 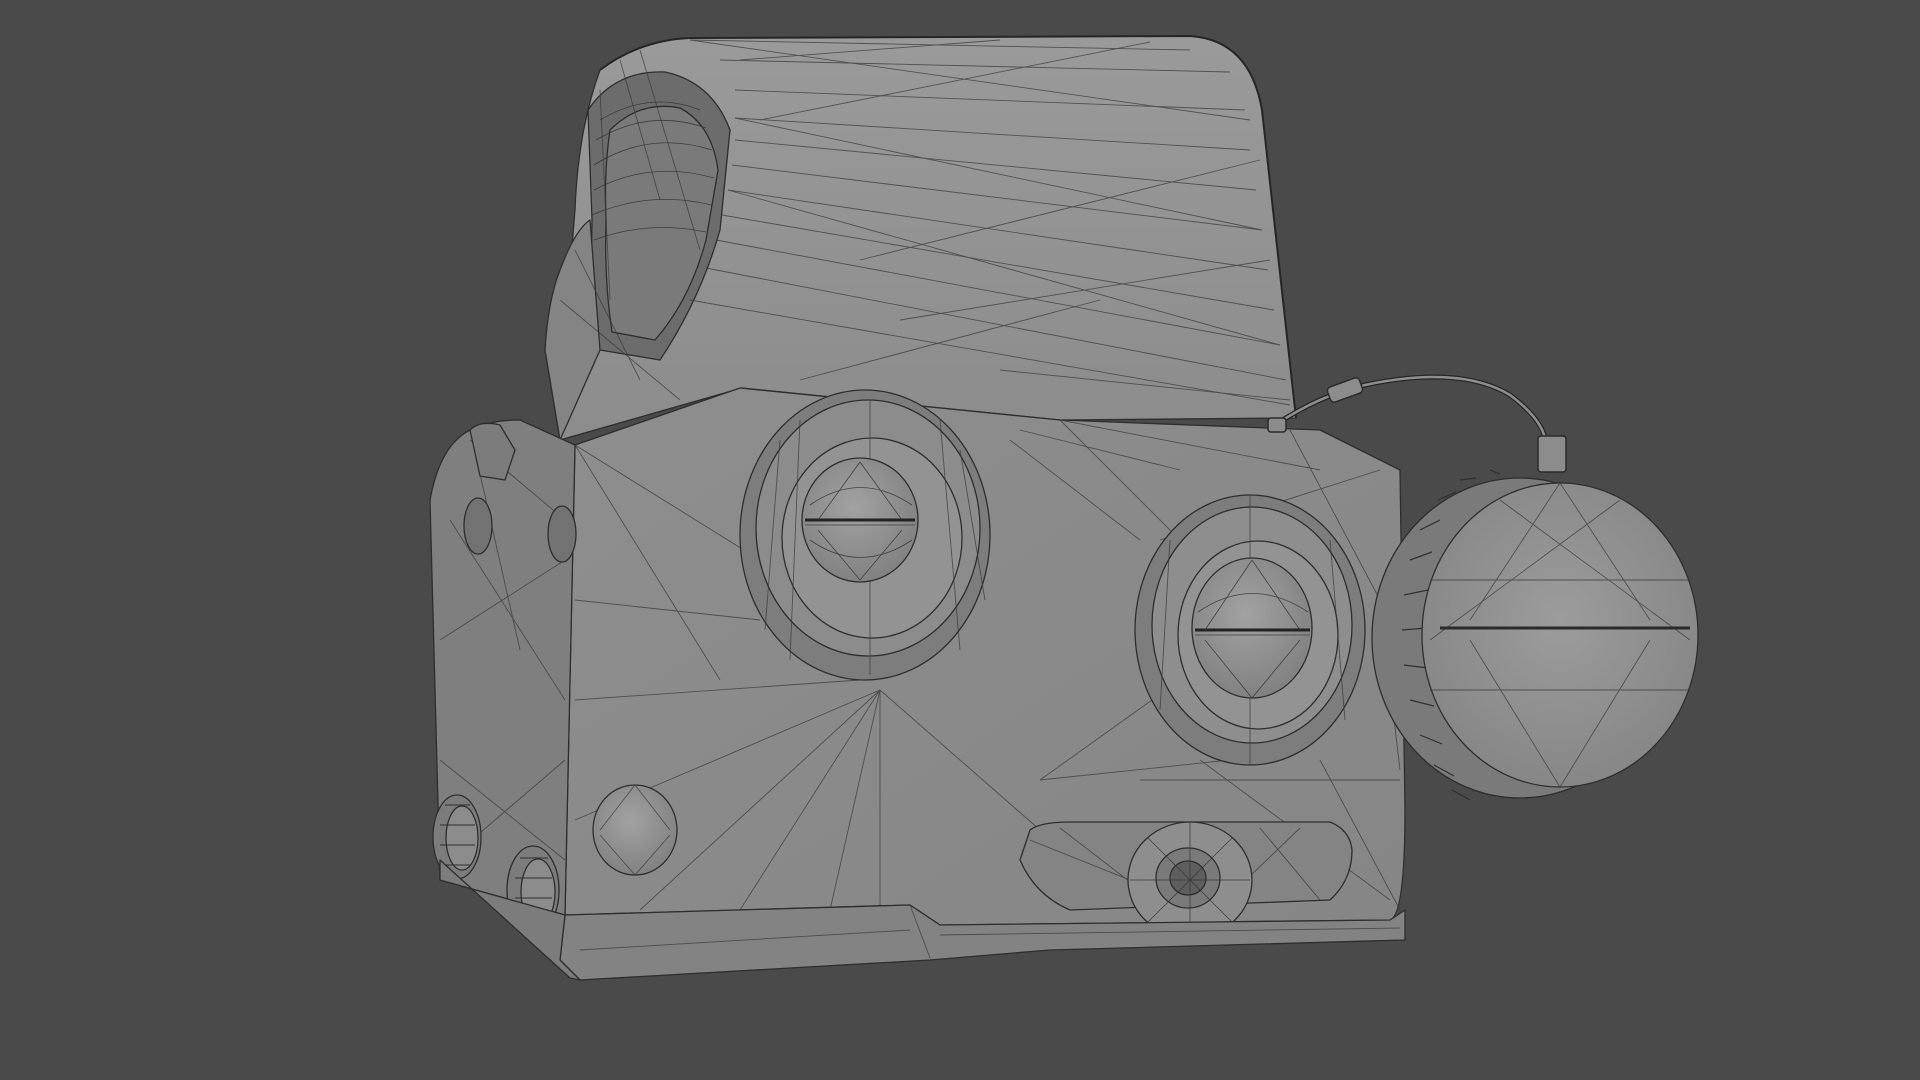 What do you see at coordinates (1535, 635) in the screenshot?
I see `battery-cap` at bounding box center [1535, 635].